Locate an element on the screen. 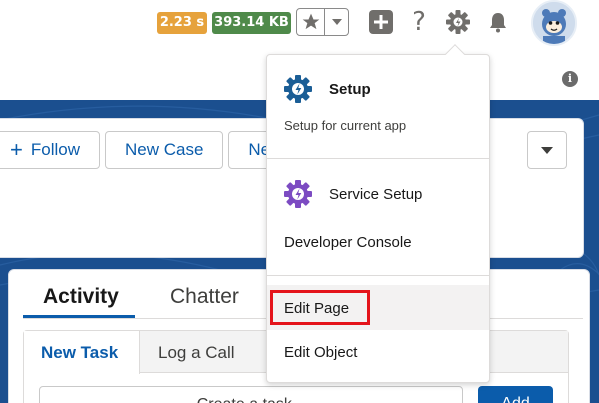  follow-label: Follow is located at coordinates (55, 149).